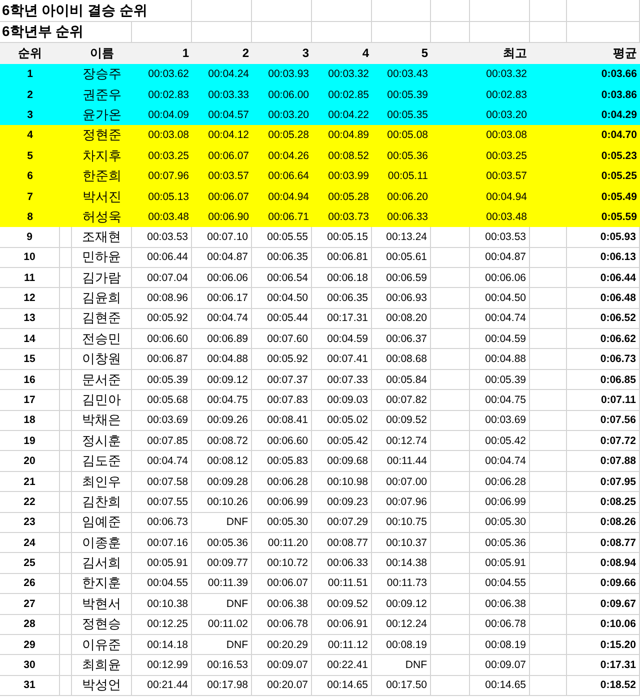 The width and height of the screenshot is (640, 697). I want to click on time-cell-text: 00:04.09, so click(168, 115).